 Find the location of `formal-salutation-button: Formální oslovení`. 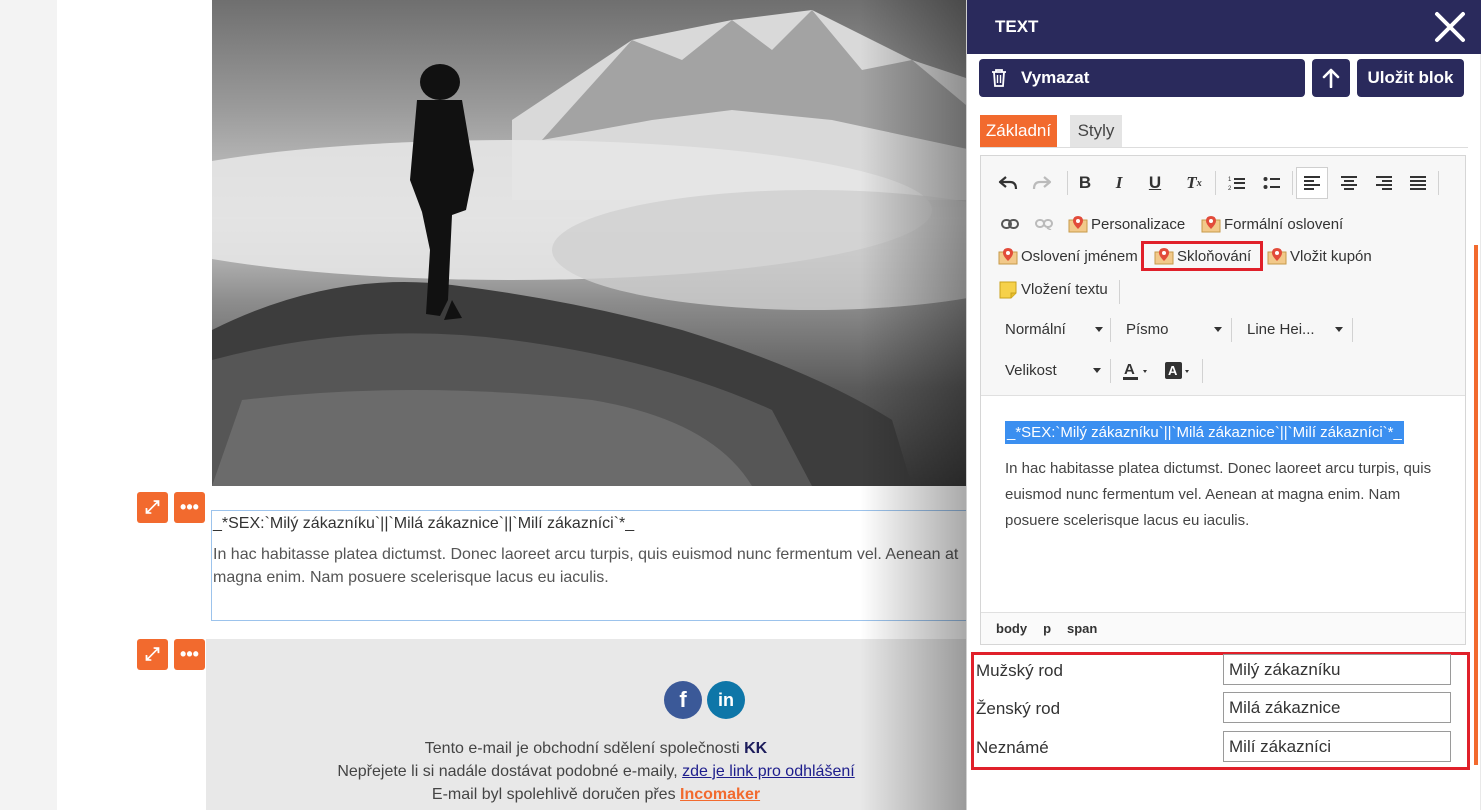

formal-salutation-button: Formální oslovení is located at coordinates (1272, 224).